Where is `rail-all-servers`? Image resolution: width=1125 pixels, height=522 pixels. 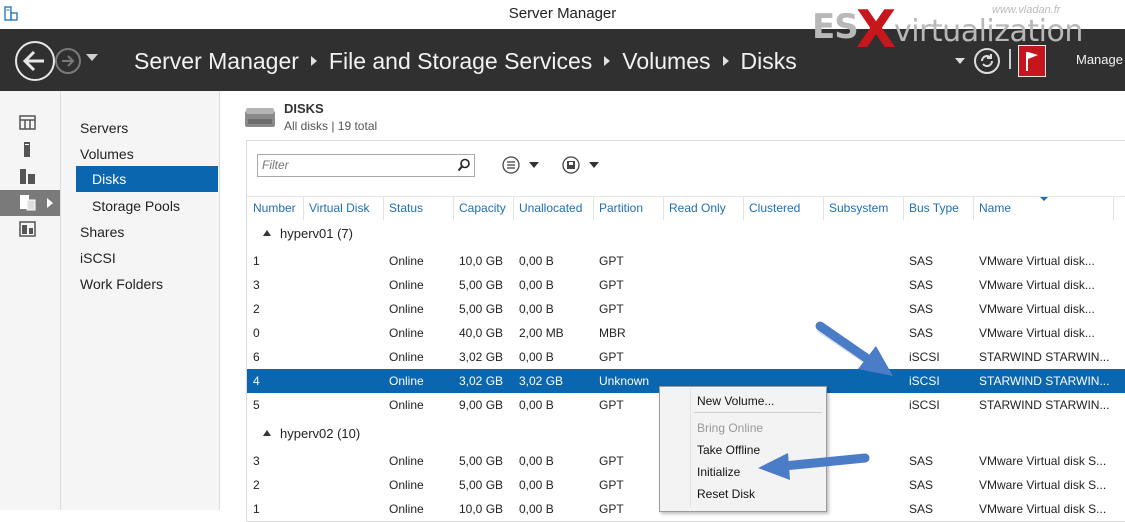 rail-all-servers is located at coordinates (30, 177).